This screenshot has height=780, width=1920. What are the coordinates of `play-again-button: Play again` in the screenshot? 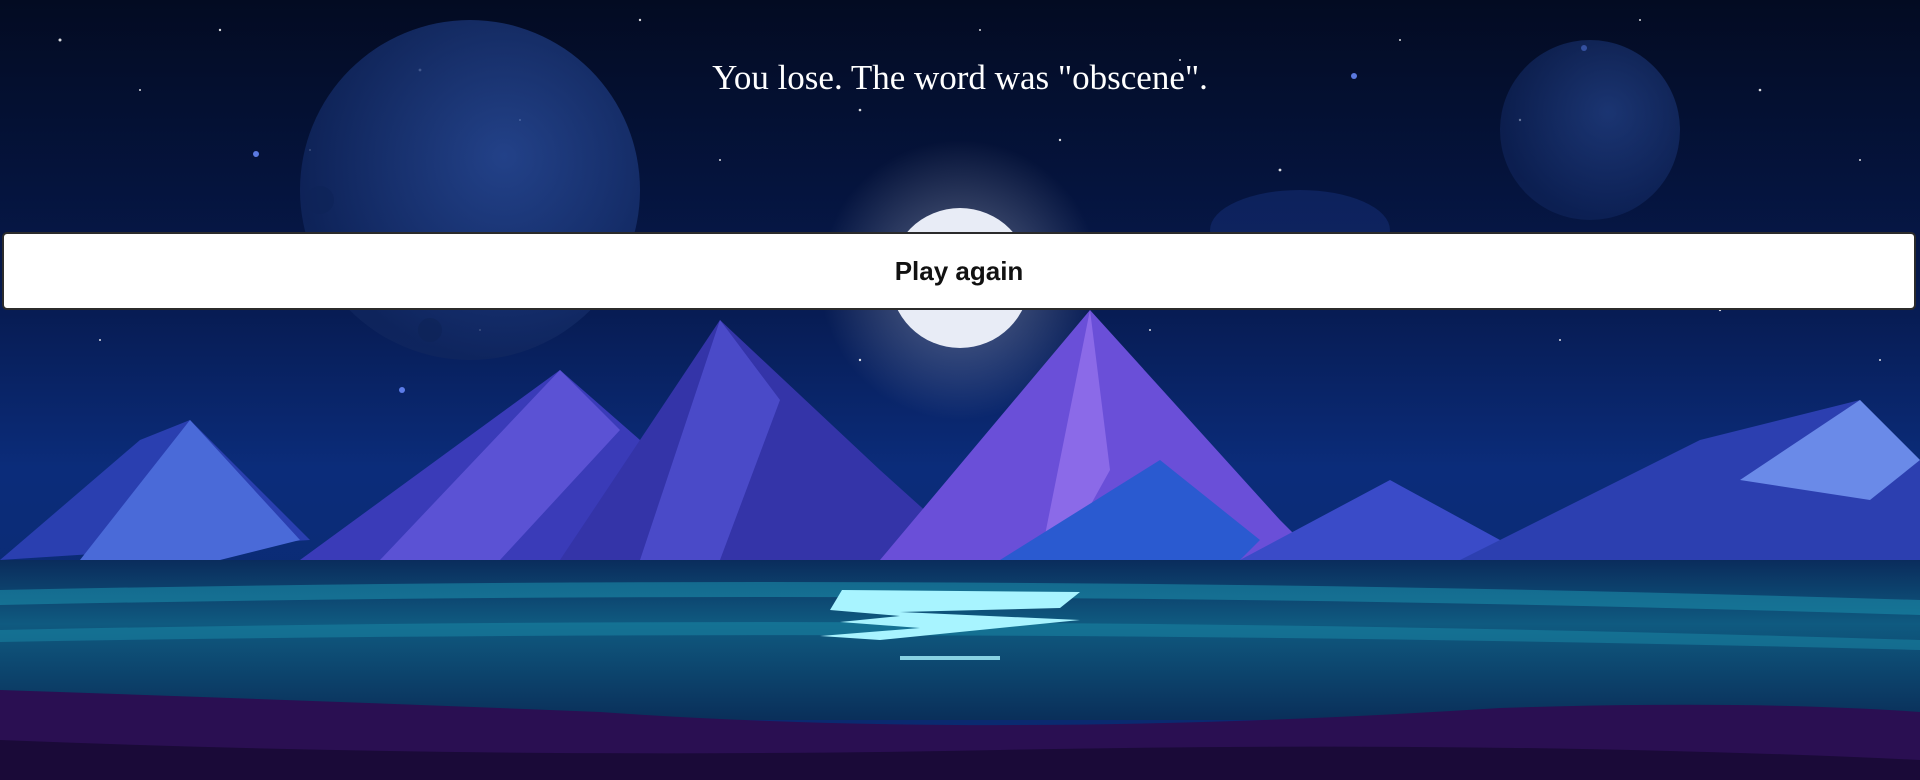 It's located at (959, 271).